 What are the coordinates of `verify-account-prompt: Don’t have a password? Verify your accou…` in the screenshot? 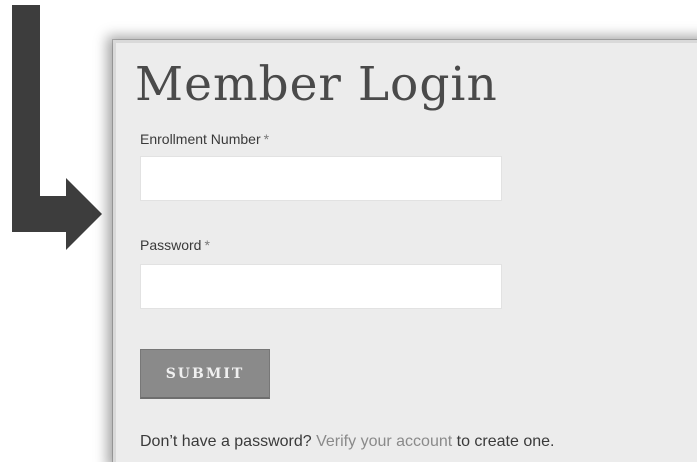 It's located at (347, 442).